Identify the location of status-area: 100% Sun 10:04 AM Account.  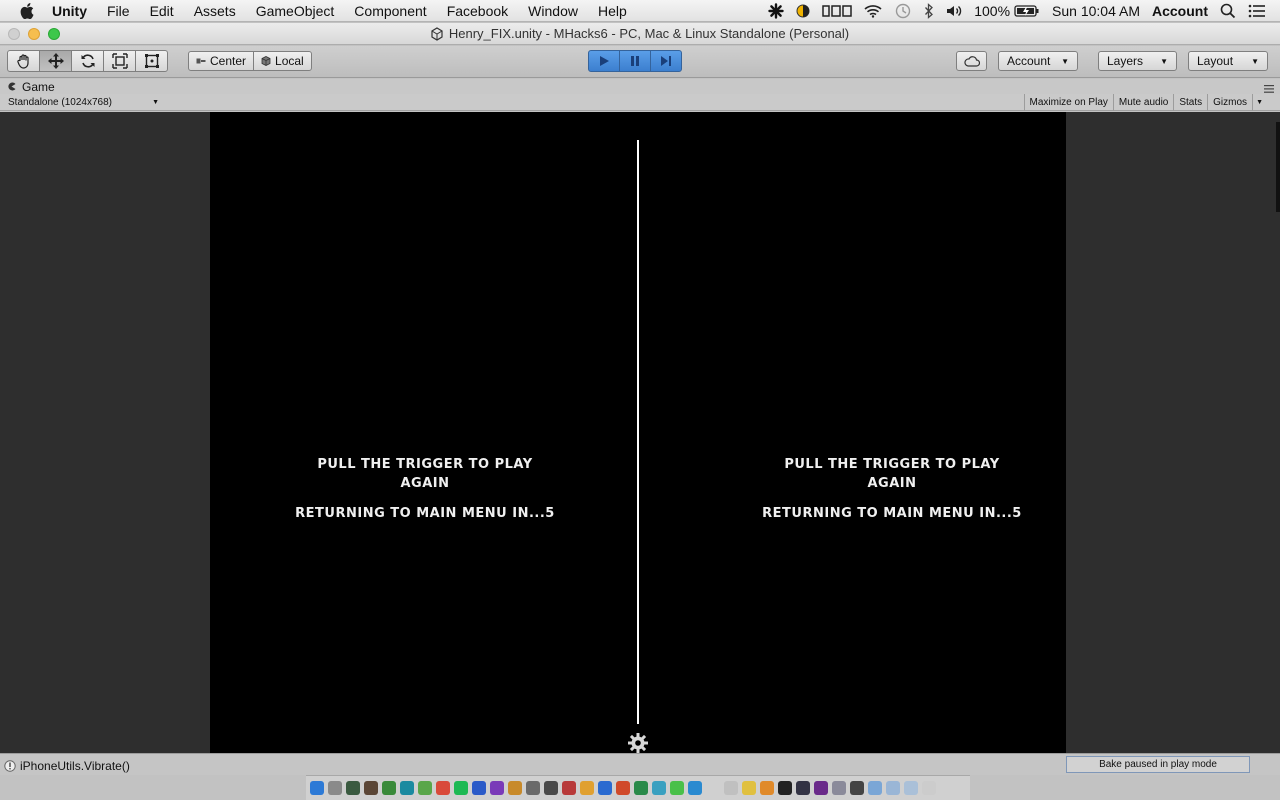
(1018, 11).